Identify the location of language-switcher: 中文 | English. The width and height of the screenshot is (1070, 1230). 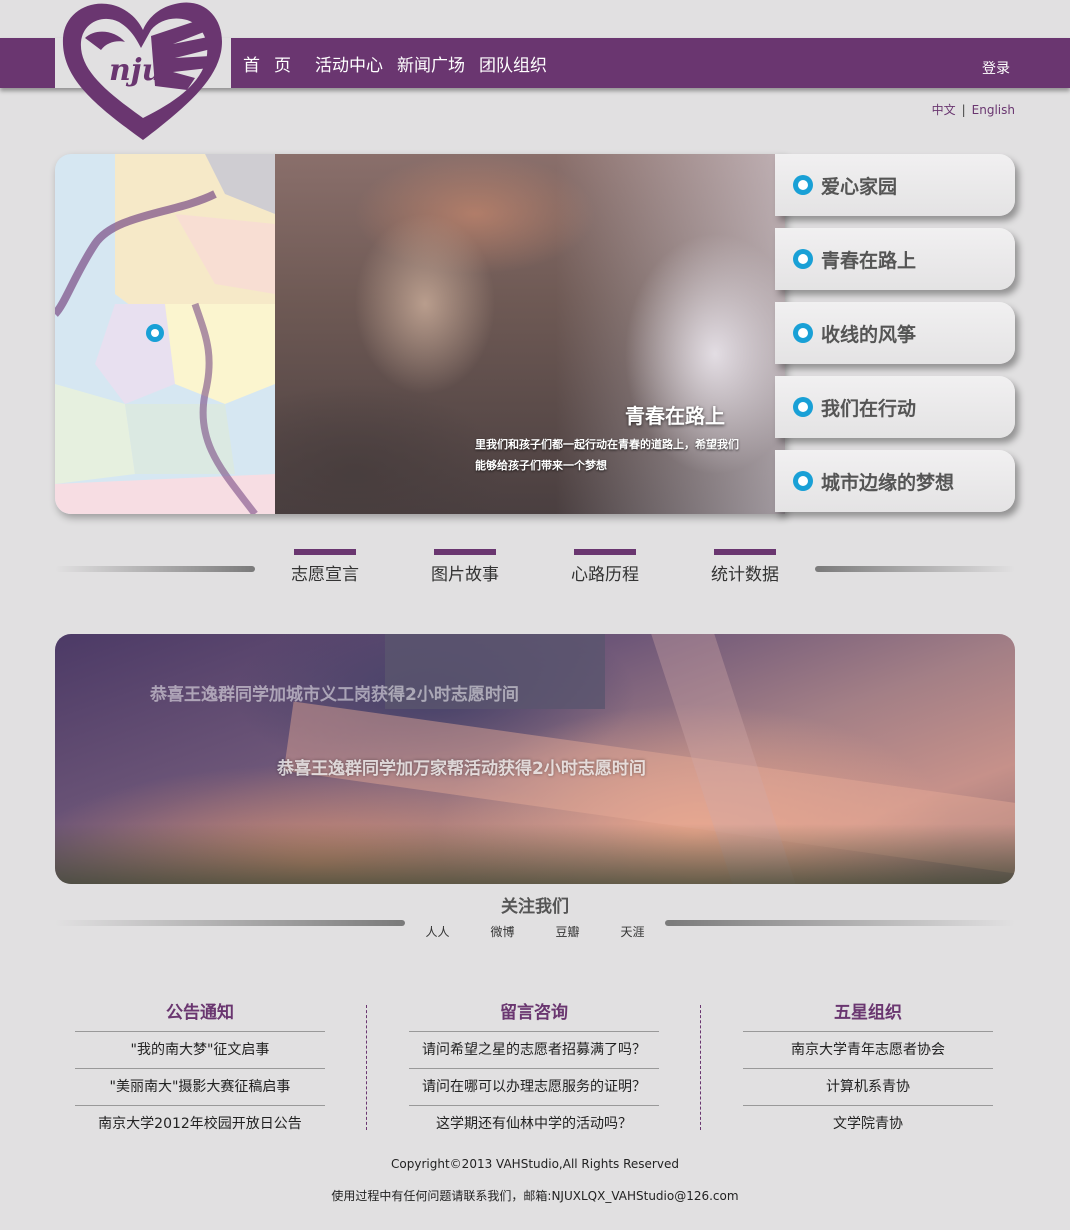
(973, 109).